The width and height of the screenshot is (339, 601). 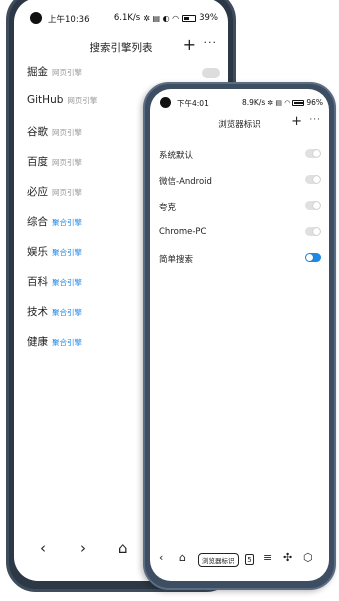 I want to click on engine-name: 百科, so click(x=37, y=282).